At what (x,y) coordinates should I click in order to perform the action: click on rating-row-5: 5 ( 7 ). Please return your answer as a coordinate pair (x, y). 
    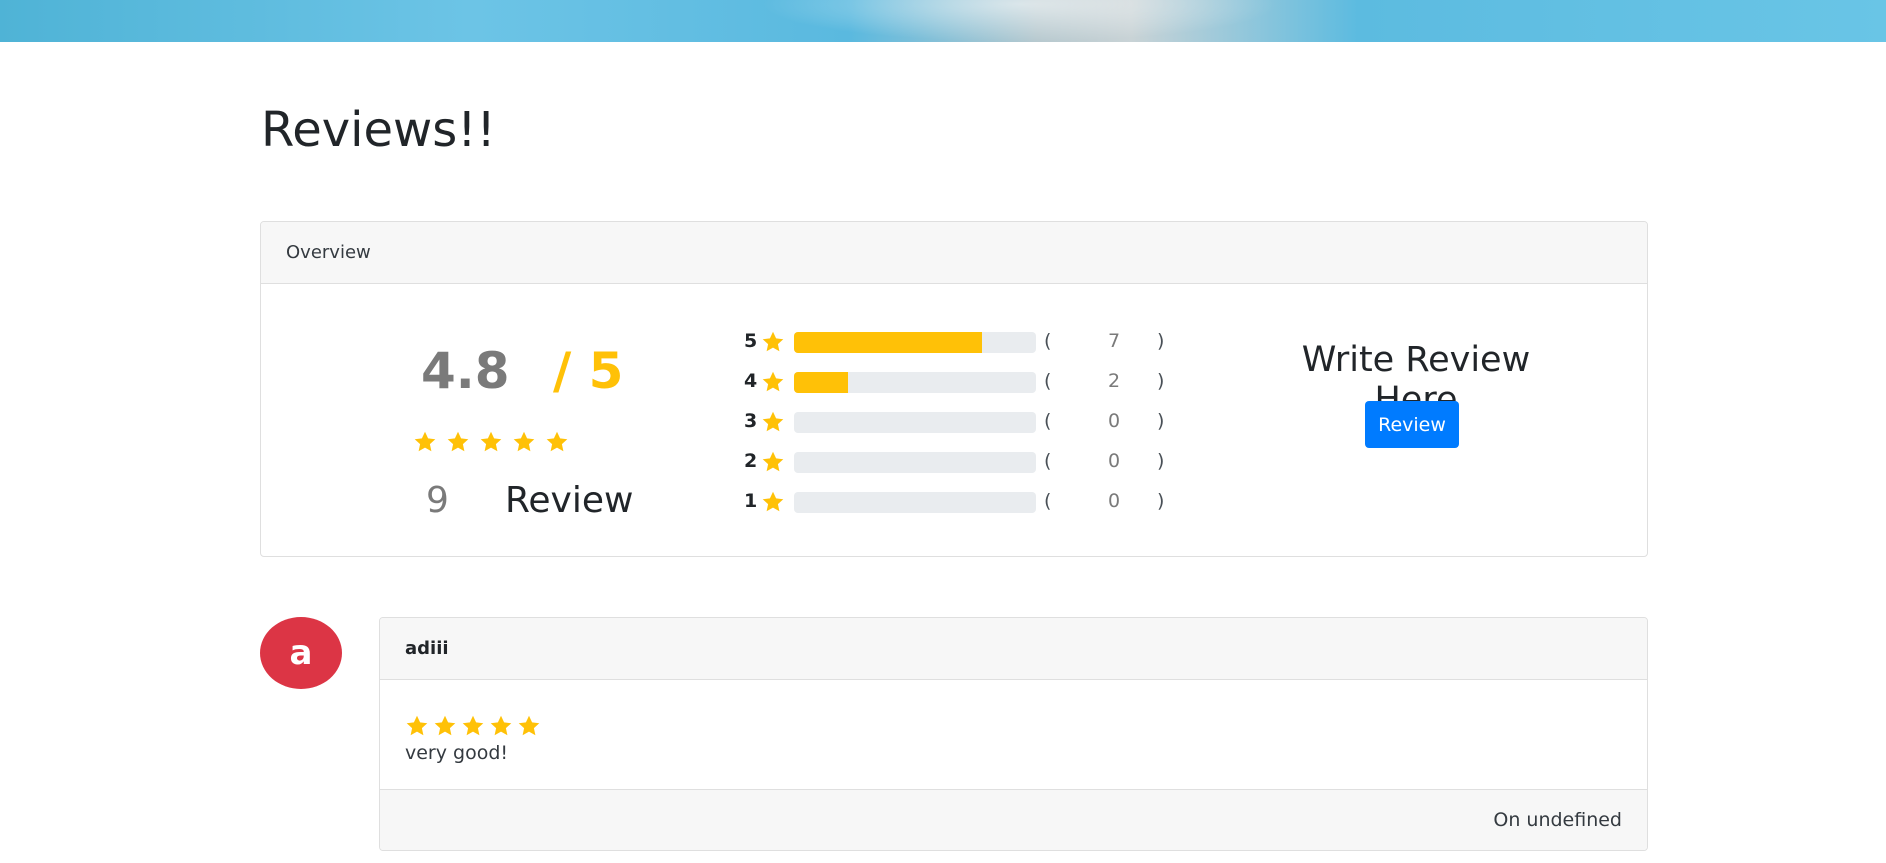
    Looking at the image, I should click on (954, 342).